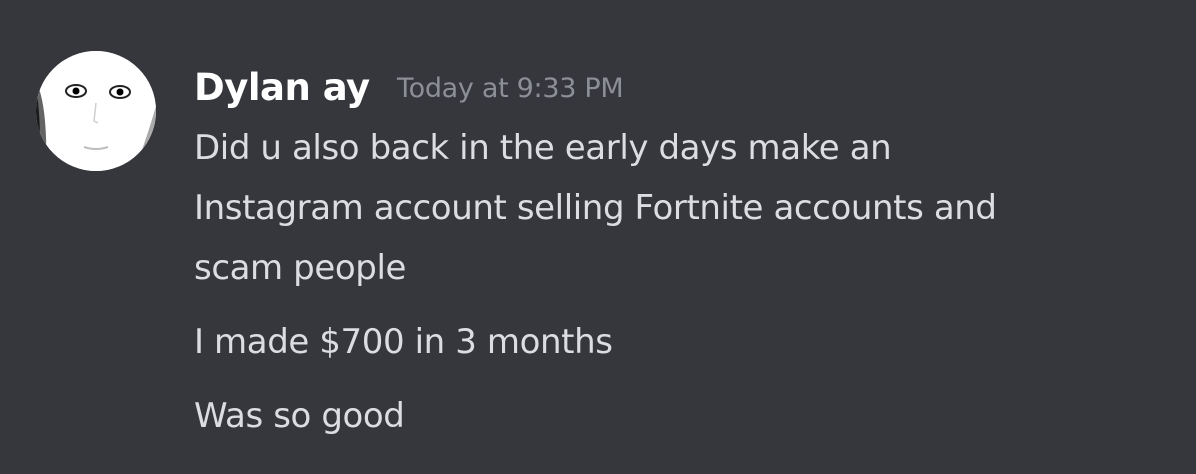  What do you see at coordinates (689, 416) in the screenshot?
I see `message-text: Was so good` at bounding box center [689, 416].